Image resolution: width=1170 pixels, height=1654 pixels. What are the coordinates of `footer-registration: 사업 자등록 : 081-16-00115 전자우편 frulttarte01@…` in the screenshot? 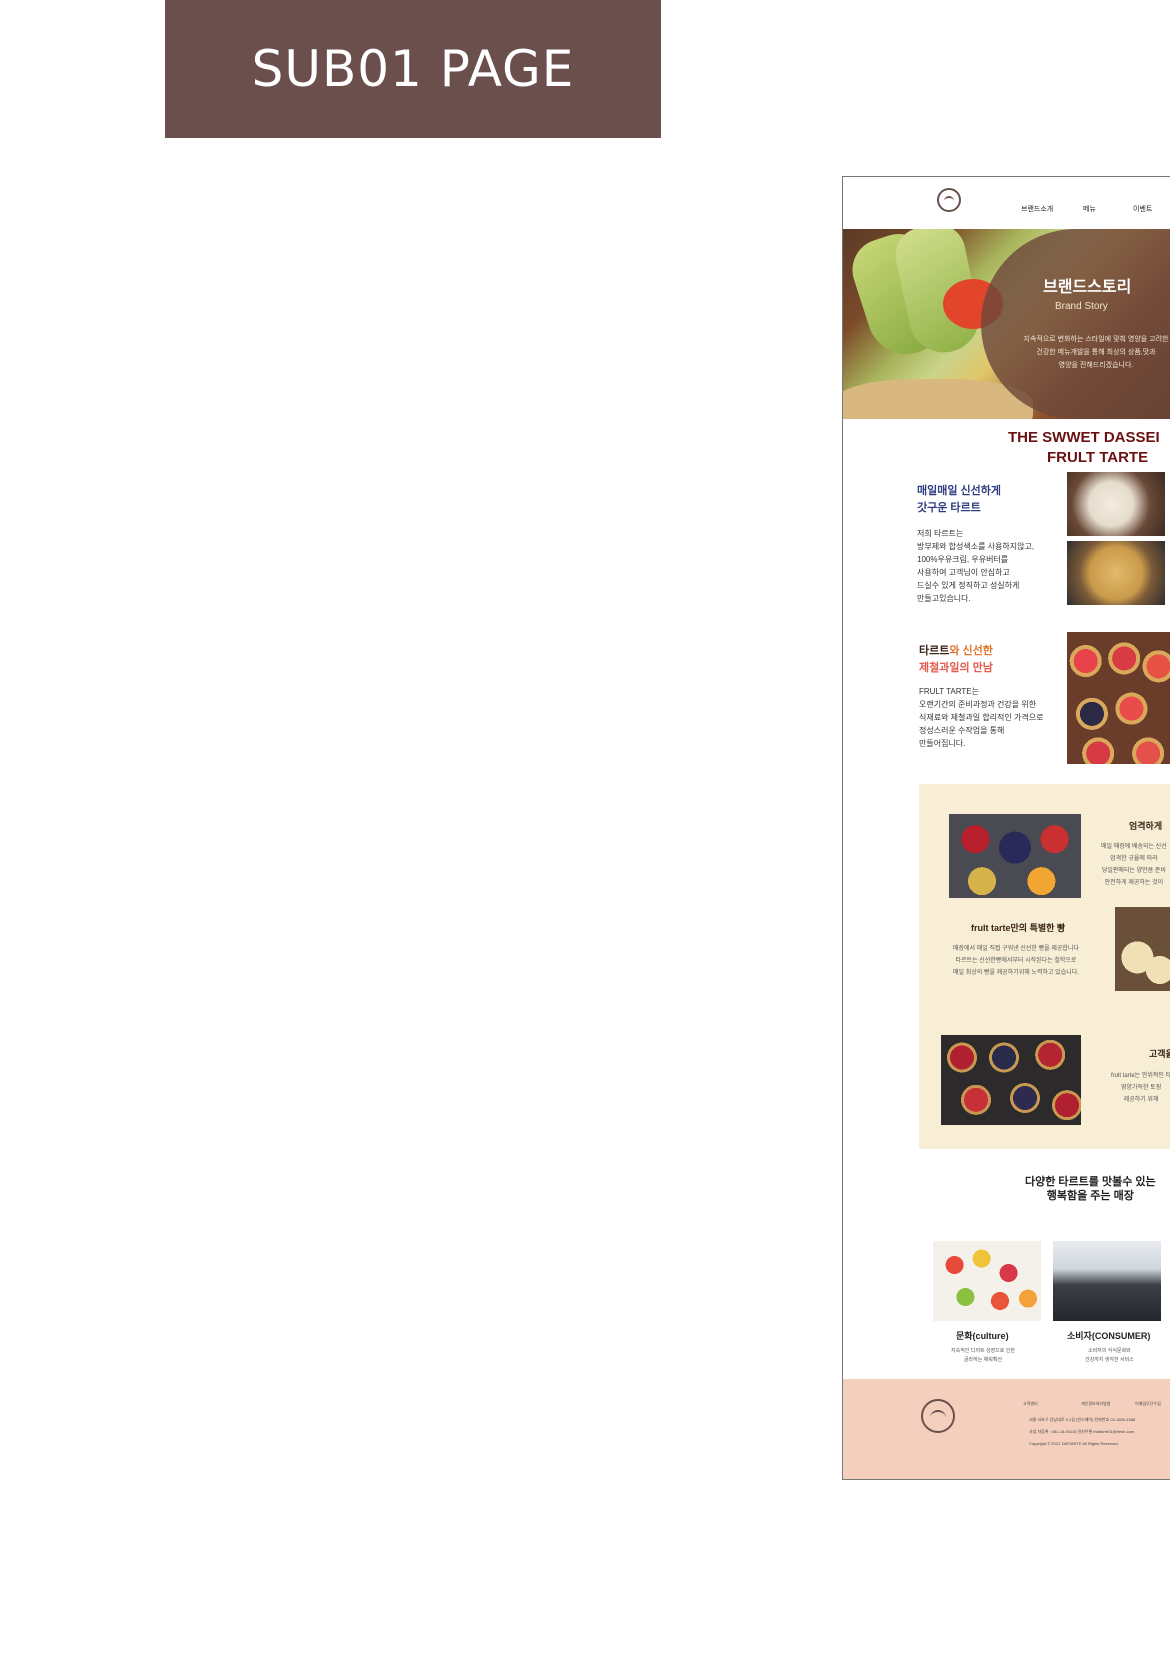 It's located at (1082, 1431).